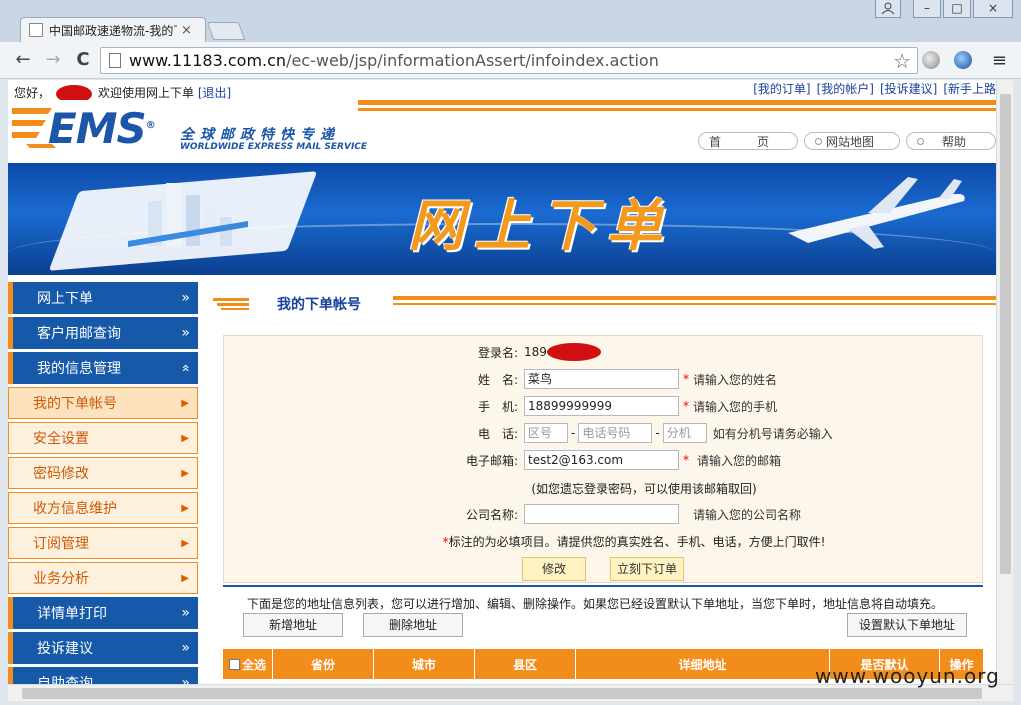  I want to click on sidebar-item-security: 安全设置 ▶, so click(103, 438).